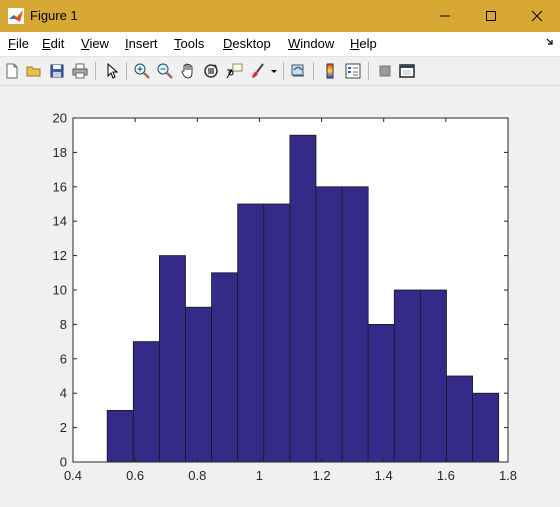 This screenshot has height=507, width=560. Describe the element at coordinates (60, 152) in the screenshot. I see `y-tick-label: 18` at that location.